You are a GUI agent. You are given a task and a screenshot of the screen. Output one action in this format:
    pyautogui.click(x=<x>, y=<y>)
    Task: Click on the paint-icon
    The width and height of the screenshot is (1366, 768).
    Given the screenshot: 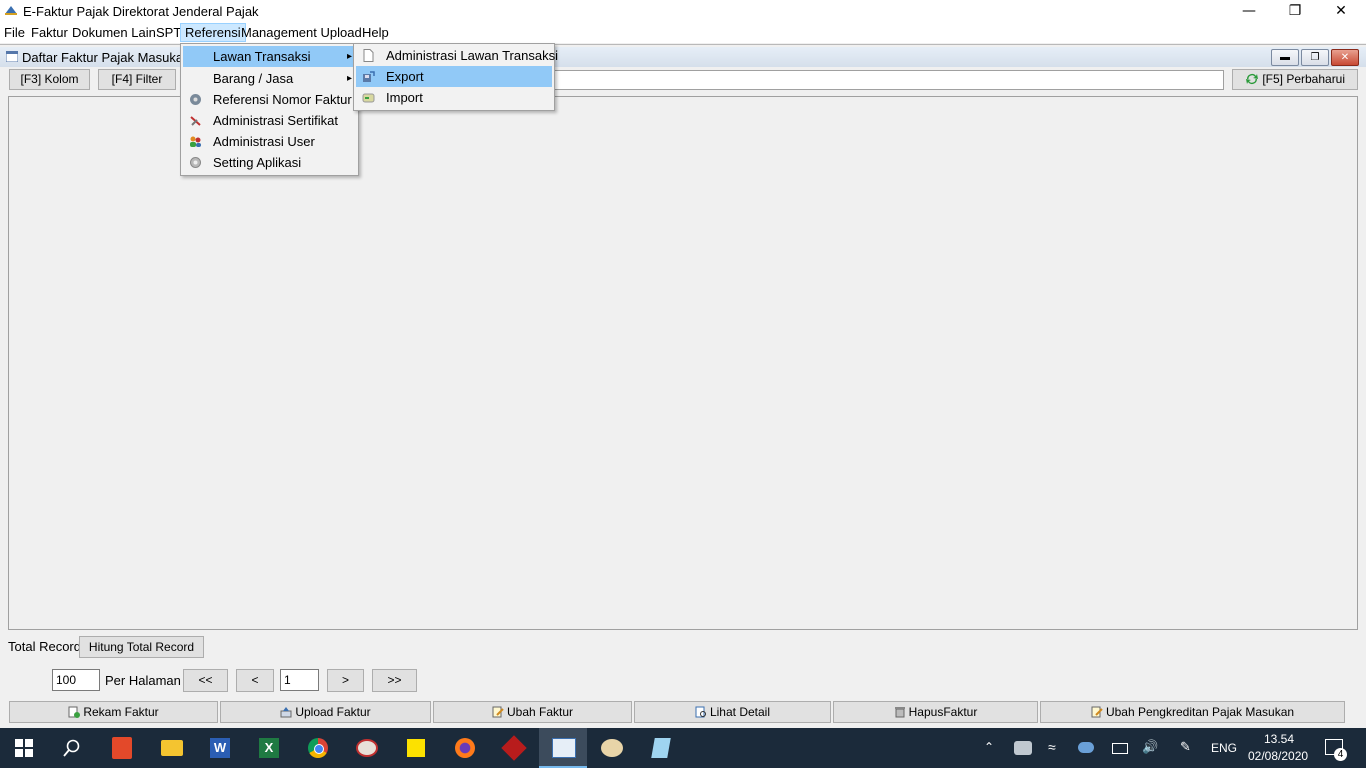 What is the action you would take?
    pyautogui.click(x=367, y=748)
    